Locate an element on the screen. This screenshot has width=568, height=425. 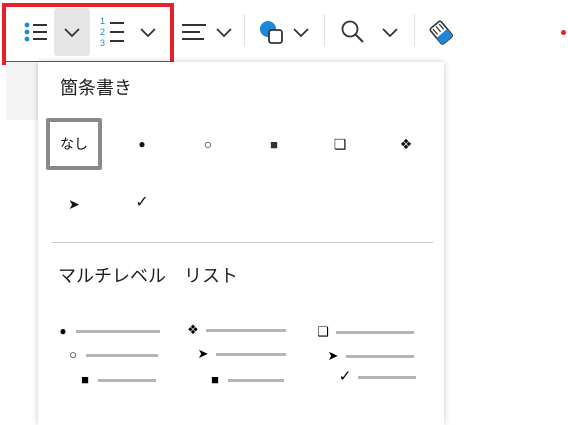
shapes-icon is located at coordinates (271, 32).